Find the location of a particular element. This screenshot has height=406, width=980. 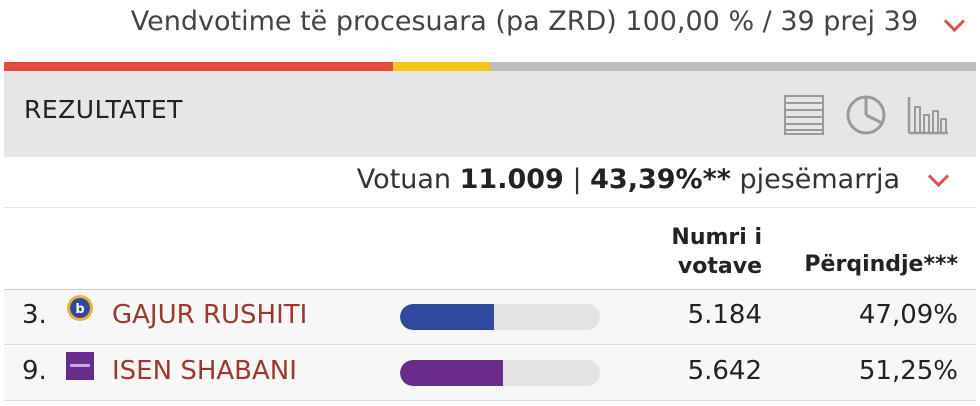

candidate-number: 9. is located at coordinates (34, 371).